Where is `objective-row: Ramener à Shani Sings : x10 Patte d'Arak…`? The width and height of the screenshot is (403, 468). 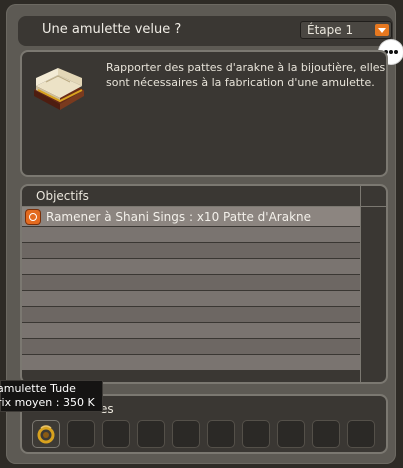
objective-row: Ramener à Shani Sings : x10 Patte d'Arak… is located at coordinates (191, 217).